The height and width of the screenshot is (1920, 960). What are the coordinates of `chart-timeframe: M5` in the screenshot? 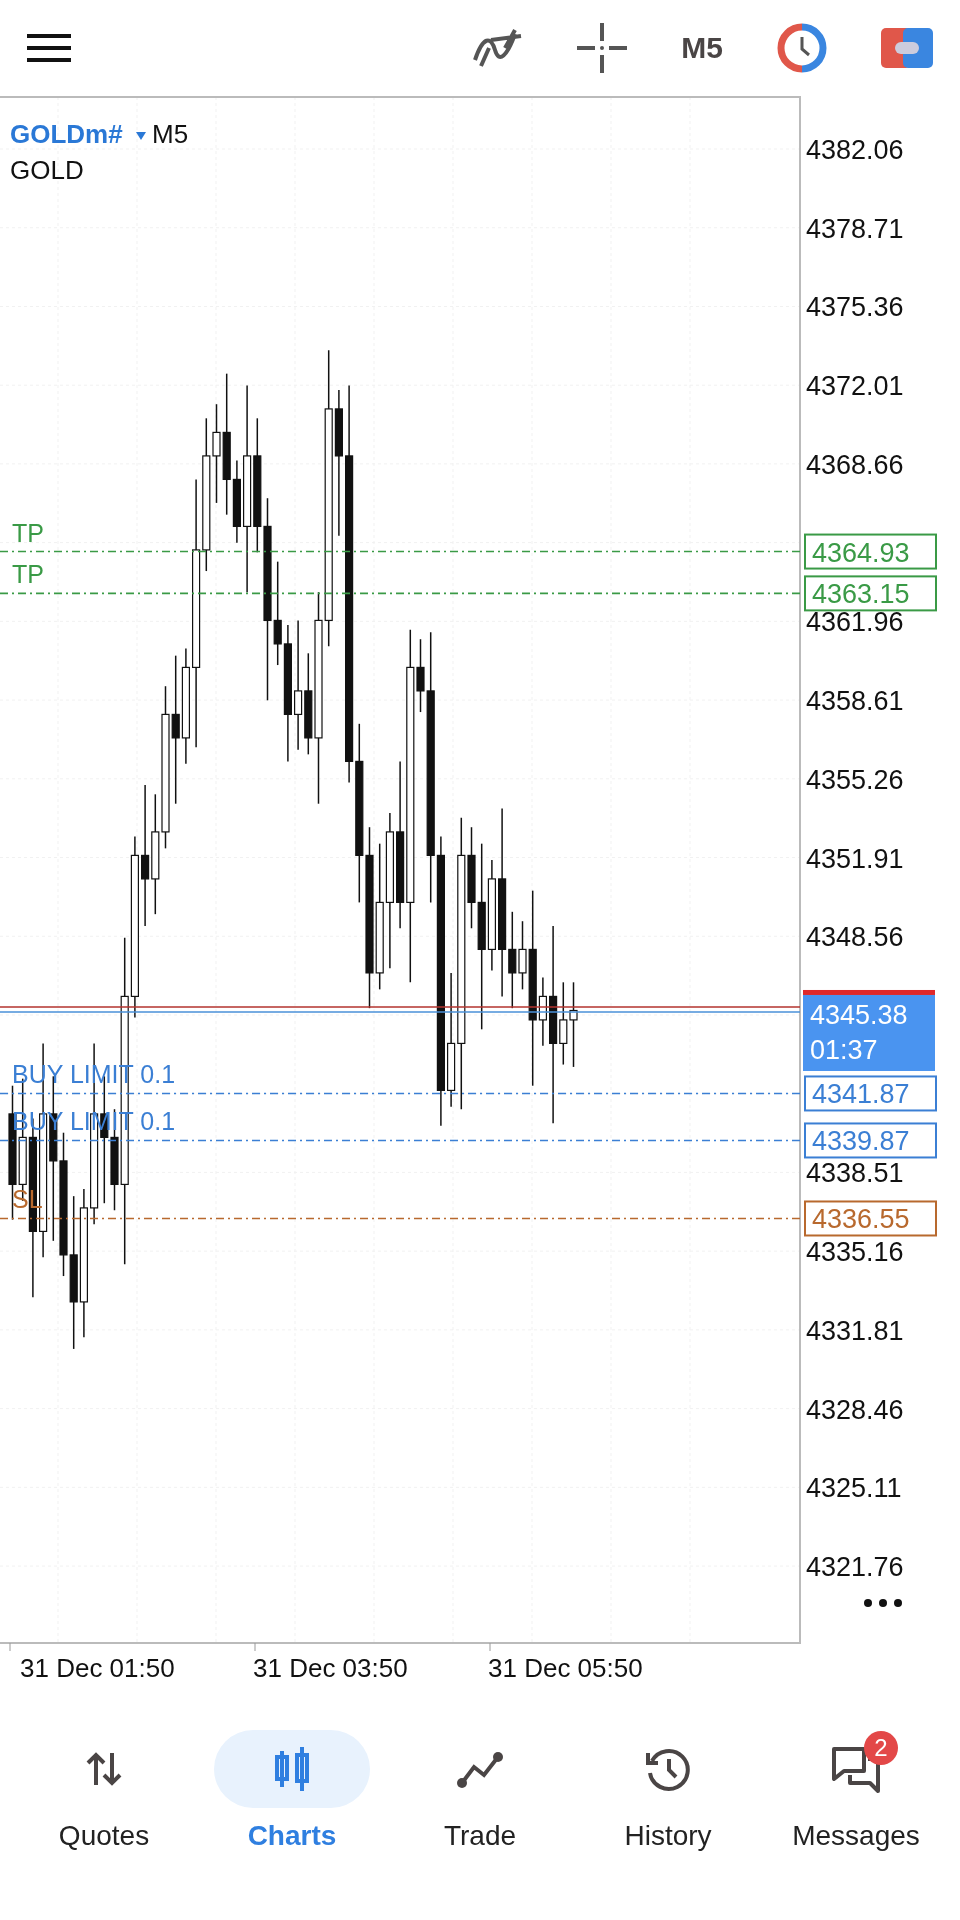 It's located at (170, 134).